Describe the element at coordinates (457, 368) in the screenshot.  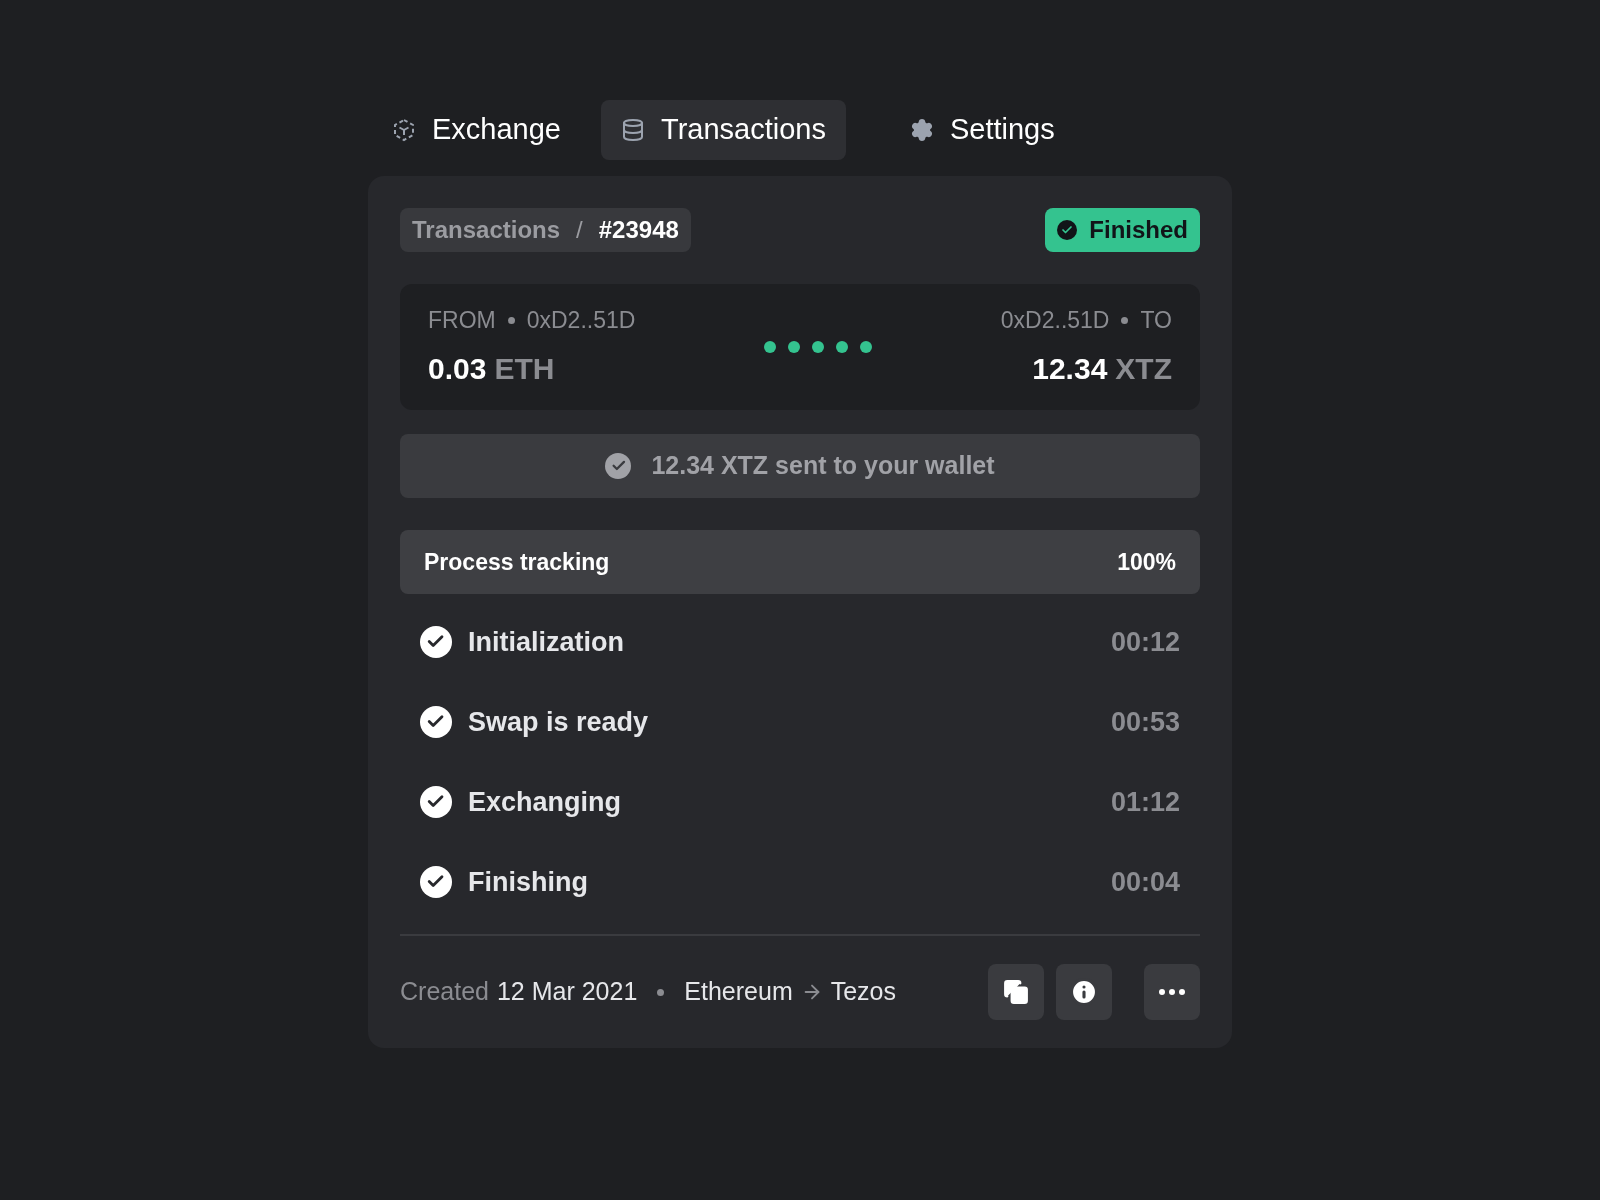
I see `from-amount: 0.03` at that location.